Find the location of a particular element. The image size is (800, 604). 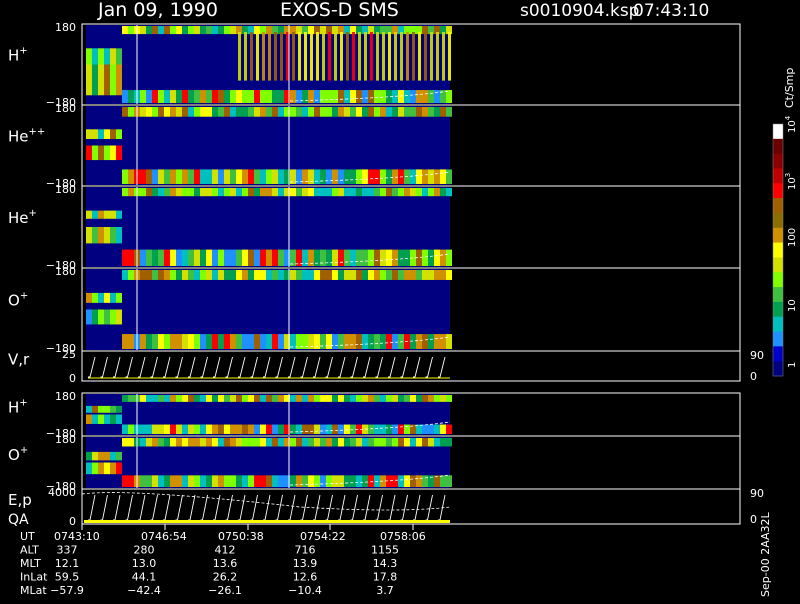

panel-3: He+180−180 is located at coordinates (374, 227).